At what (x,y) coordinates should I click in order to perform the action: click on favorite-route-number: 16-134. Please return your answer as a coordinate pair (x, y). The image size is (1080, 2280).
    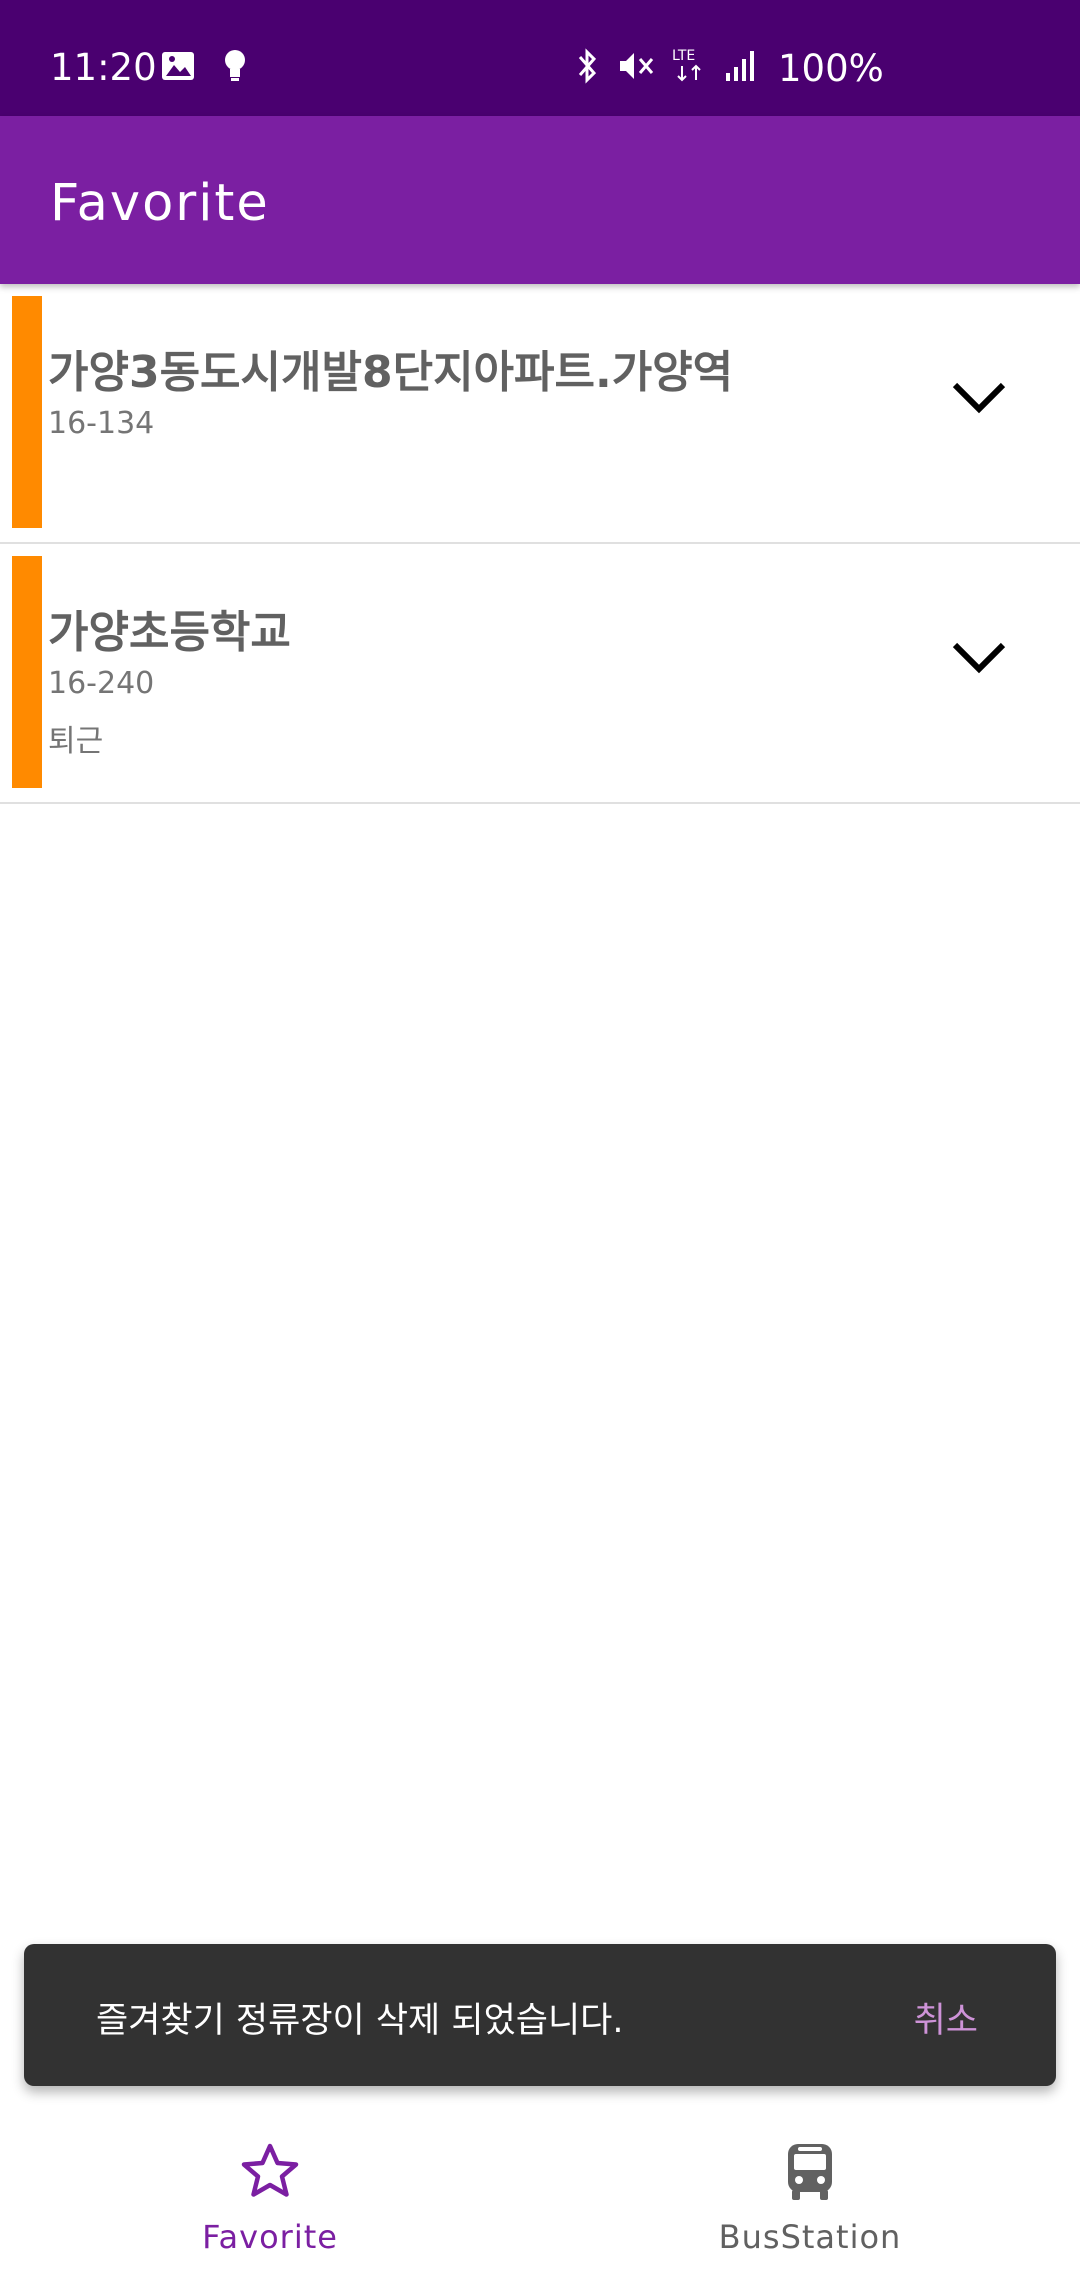
    Looking at the image, I should click on (101, 423).